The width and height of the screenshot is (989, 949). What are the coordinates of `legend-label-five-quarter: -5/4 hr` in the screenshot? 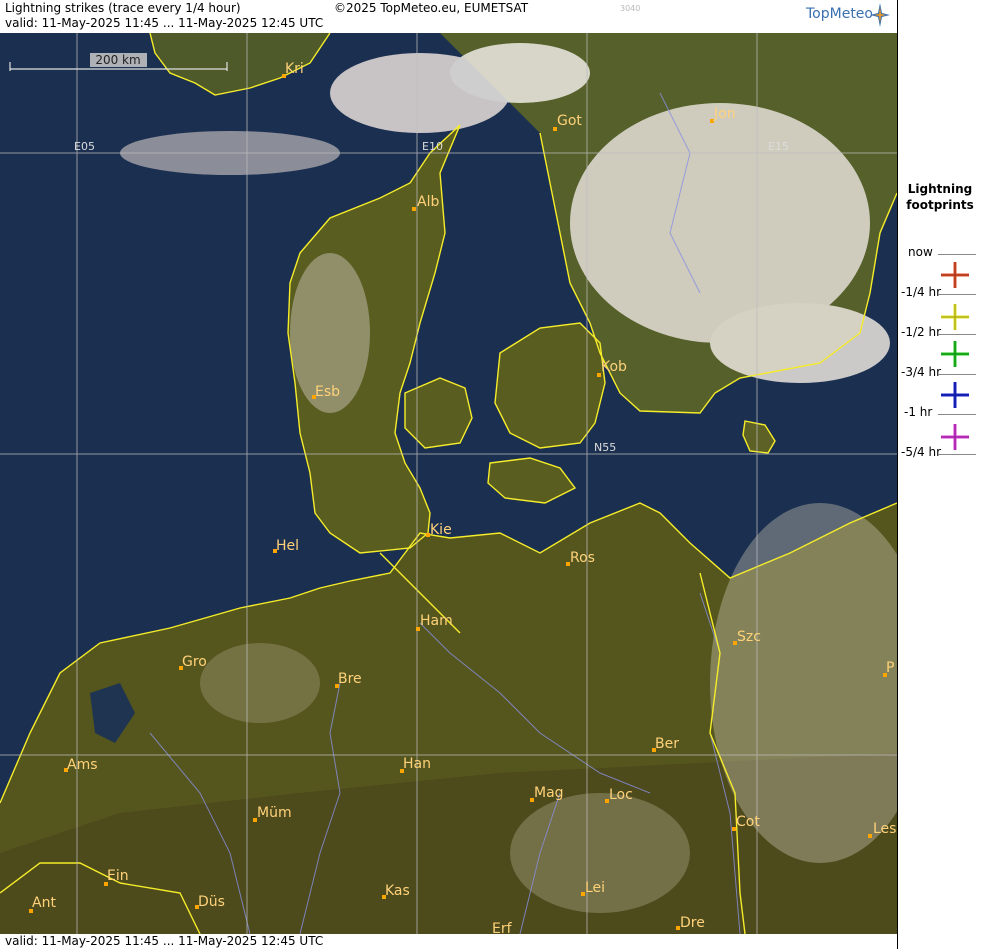 It's located at (921, 452).